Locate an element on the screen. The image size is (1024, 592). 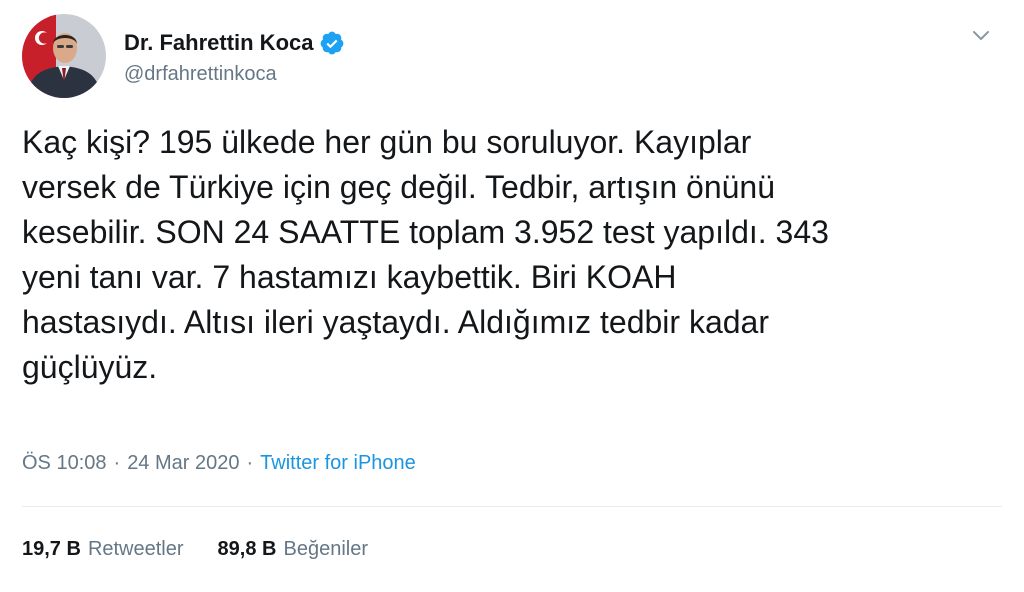
likes-stat: 89,8 B Beğeniler is located at coordinates (293, 549).